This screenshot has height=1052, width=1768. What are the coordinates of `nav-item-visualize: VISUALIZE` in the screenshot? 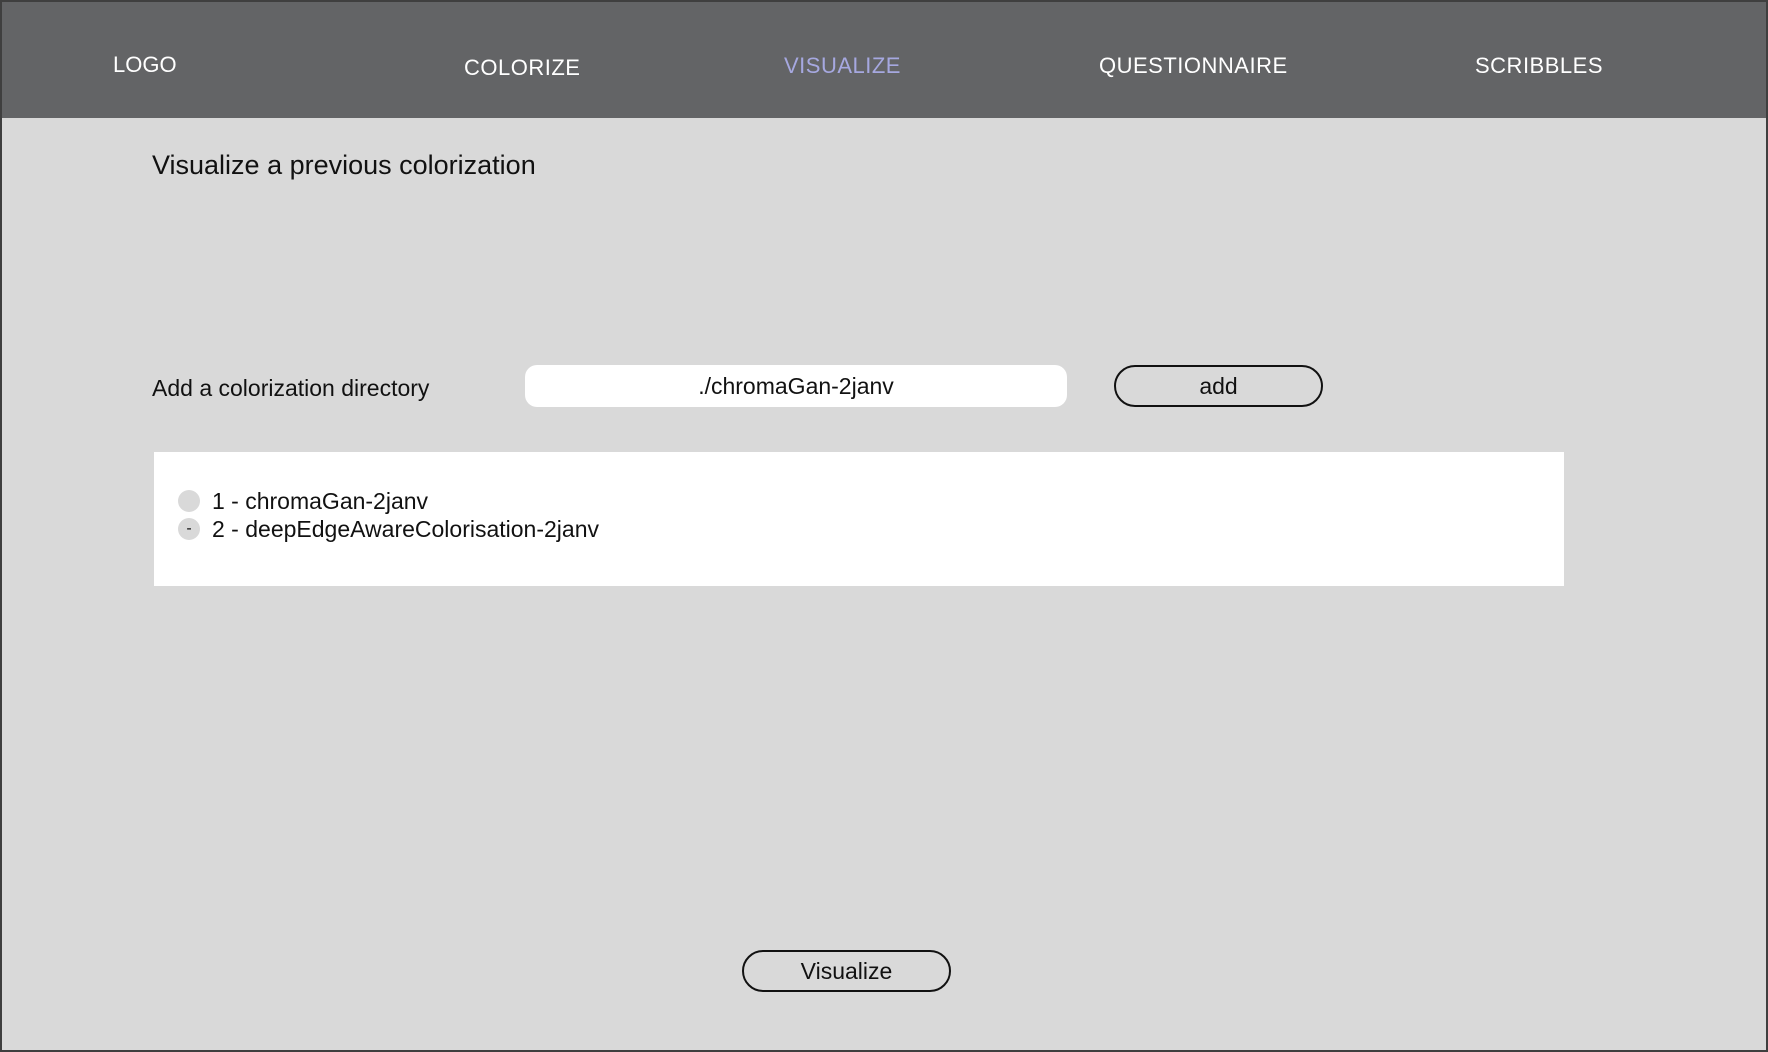 It's located at (842, 66).